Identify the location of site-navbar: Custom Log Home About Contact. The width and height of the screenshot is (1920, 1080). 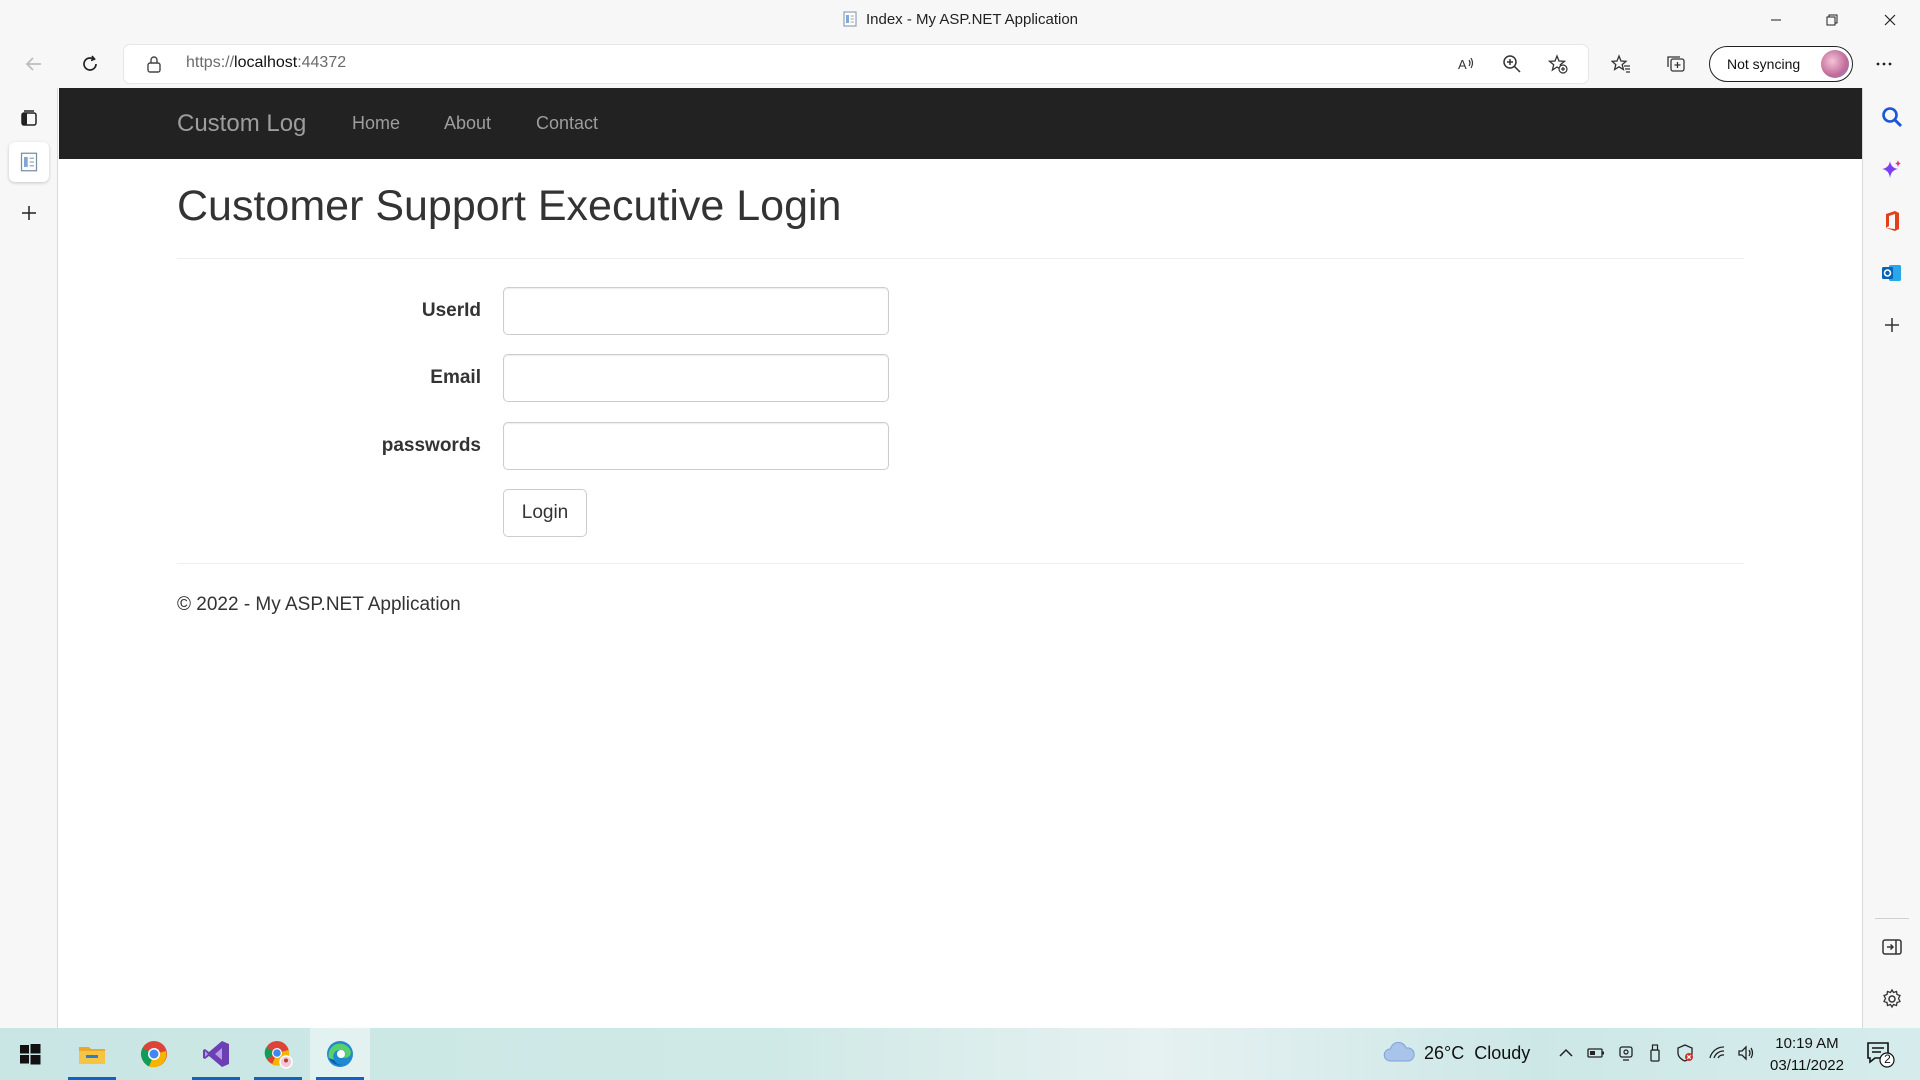
(960, 123).